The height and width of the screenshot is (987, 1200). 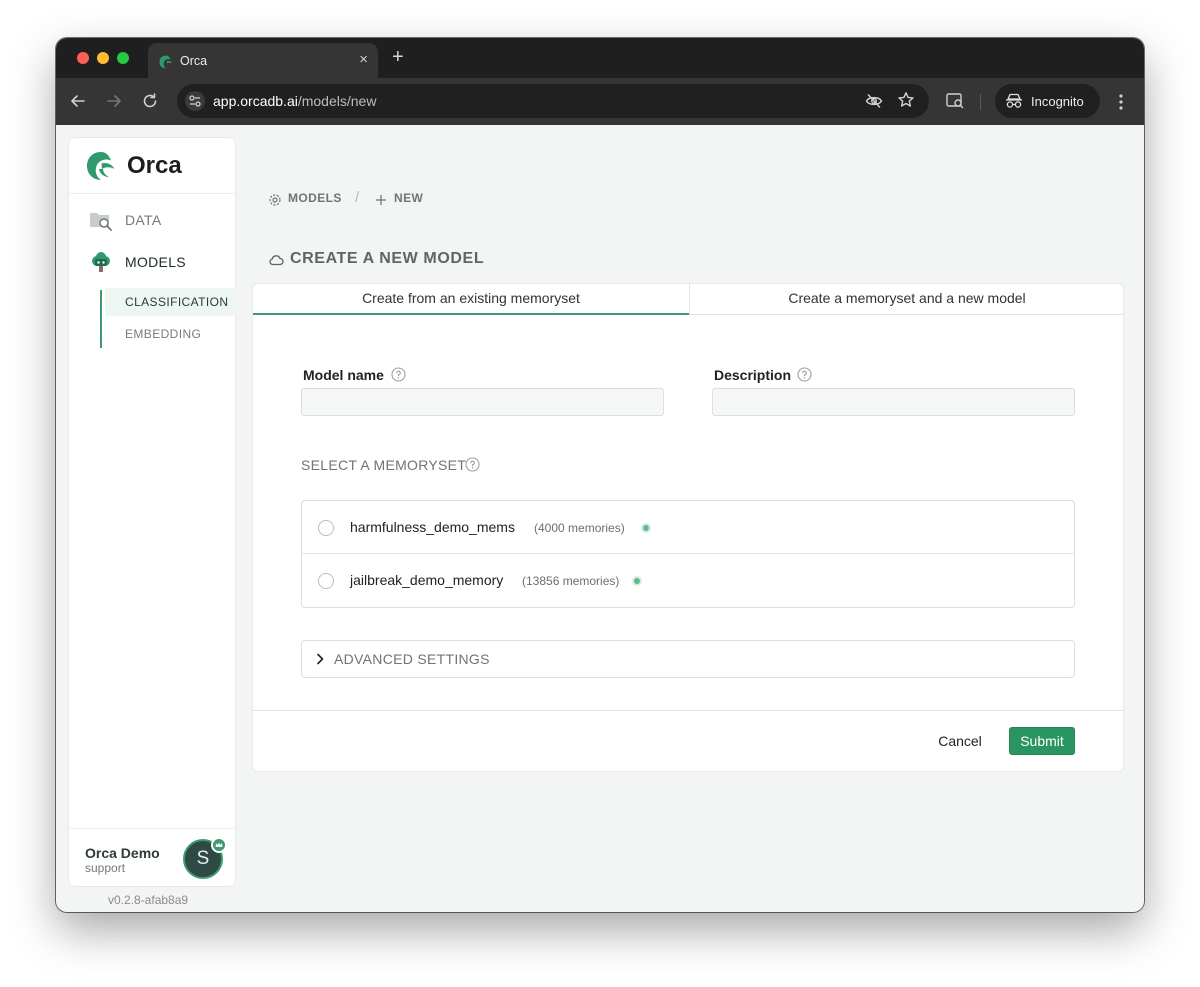 I want to click on url-host: app.orcadb.ai, so click(x=255, y=101).